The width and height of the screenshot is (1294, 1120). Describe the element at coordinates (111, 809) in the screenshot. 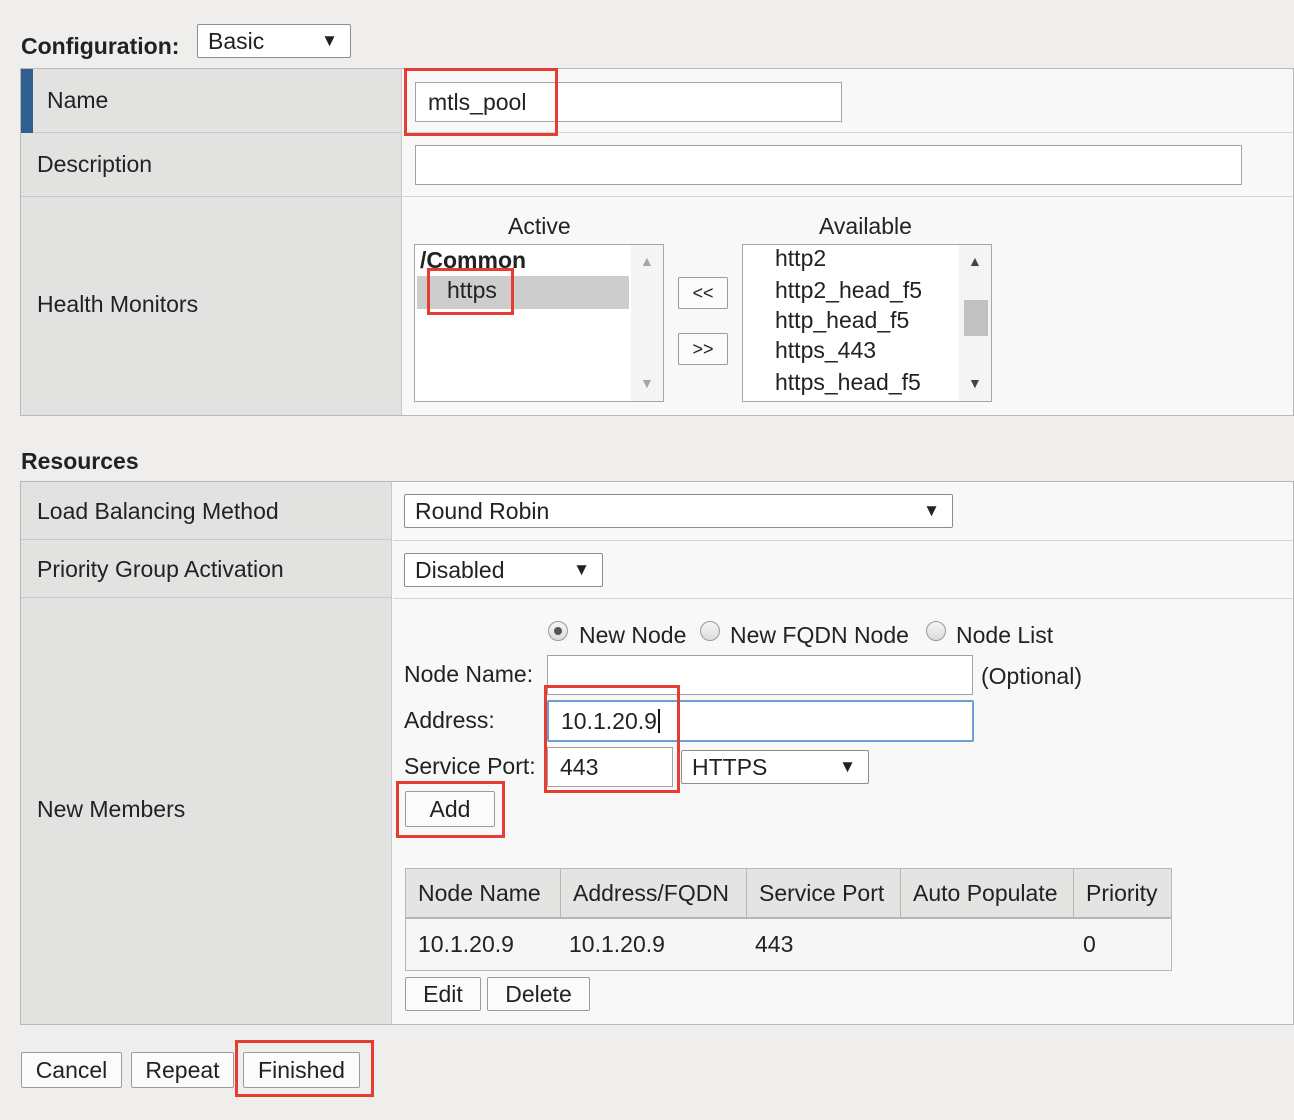

I see `new-members-label: New Members` at that location.